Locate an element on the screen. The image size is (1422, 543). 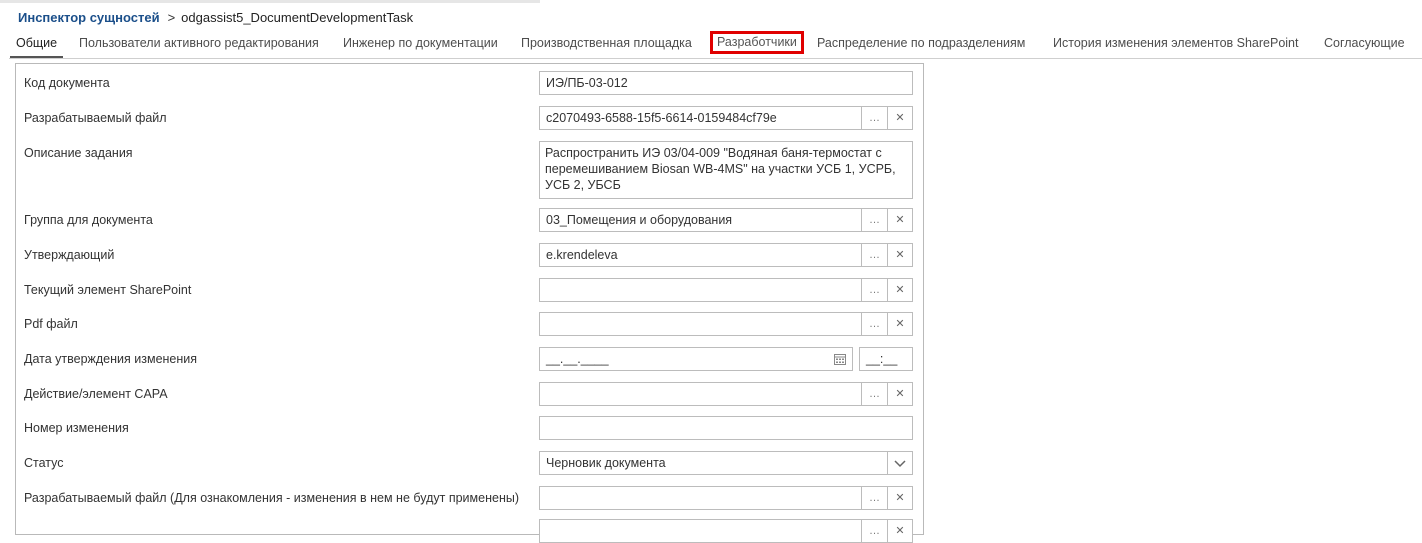
dev-file-review-input is located at coordinates (700, 498).